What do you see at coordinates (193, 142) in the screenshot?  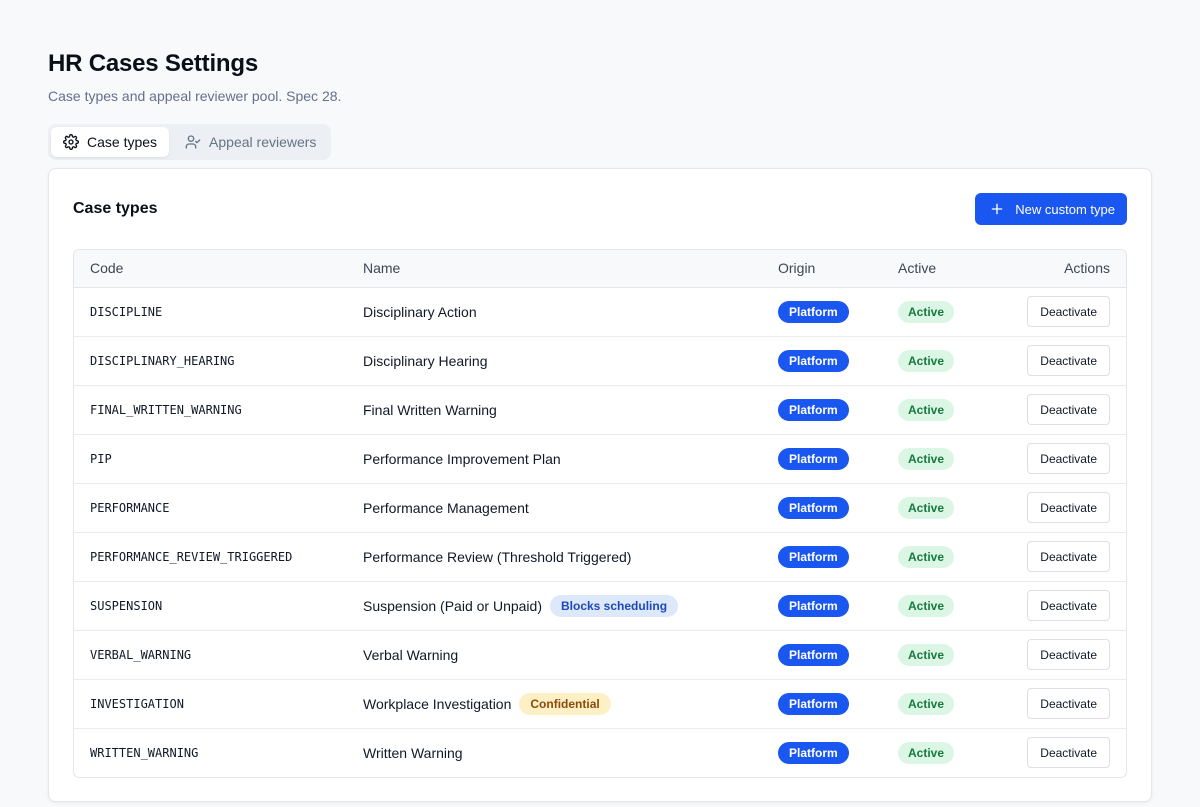 I see `user-check-icon` at bounding box center [193, 142].